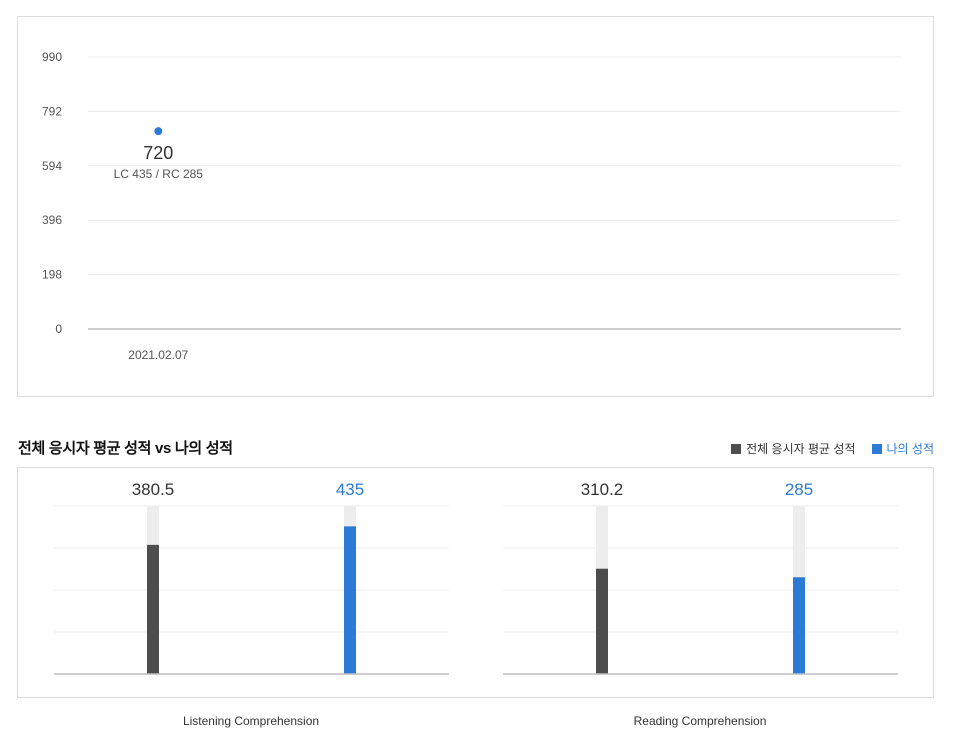  Describe the element at coordinates (159, 174) in the screenshot. I see `data-sub-label: LC 435 / RC 285` at that location.